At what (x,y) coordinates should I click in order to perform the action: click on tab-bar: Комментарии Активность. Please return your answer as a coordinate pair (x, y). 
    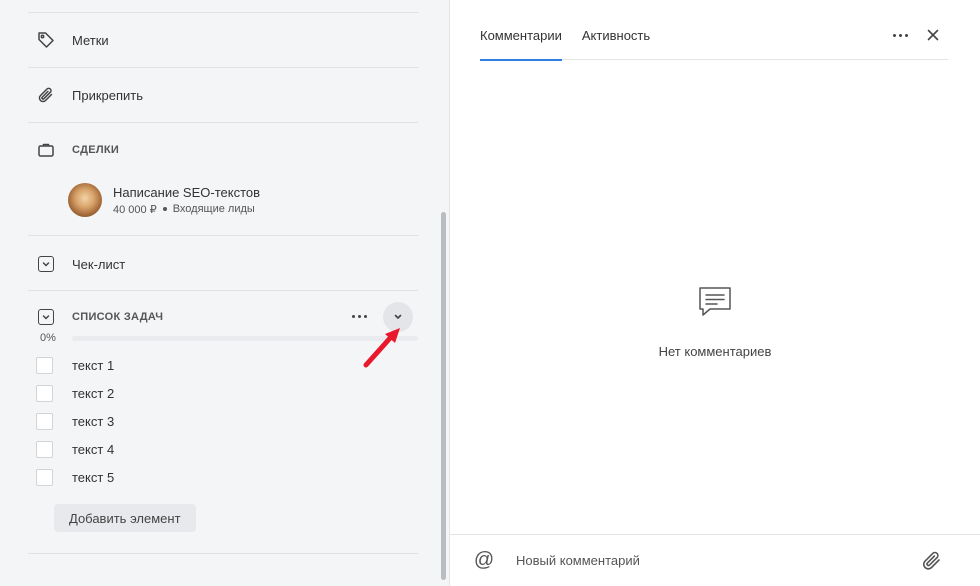
    Looking at the image, I should click on (714, 30).